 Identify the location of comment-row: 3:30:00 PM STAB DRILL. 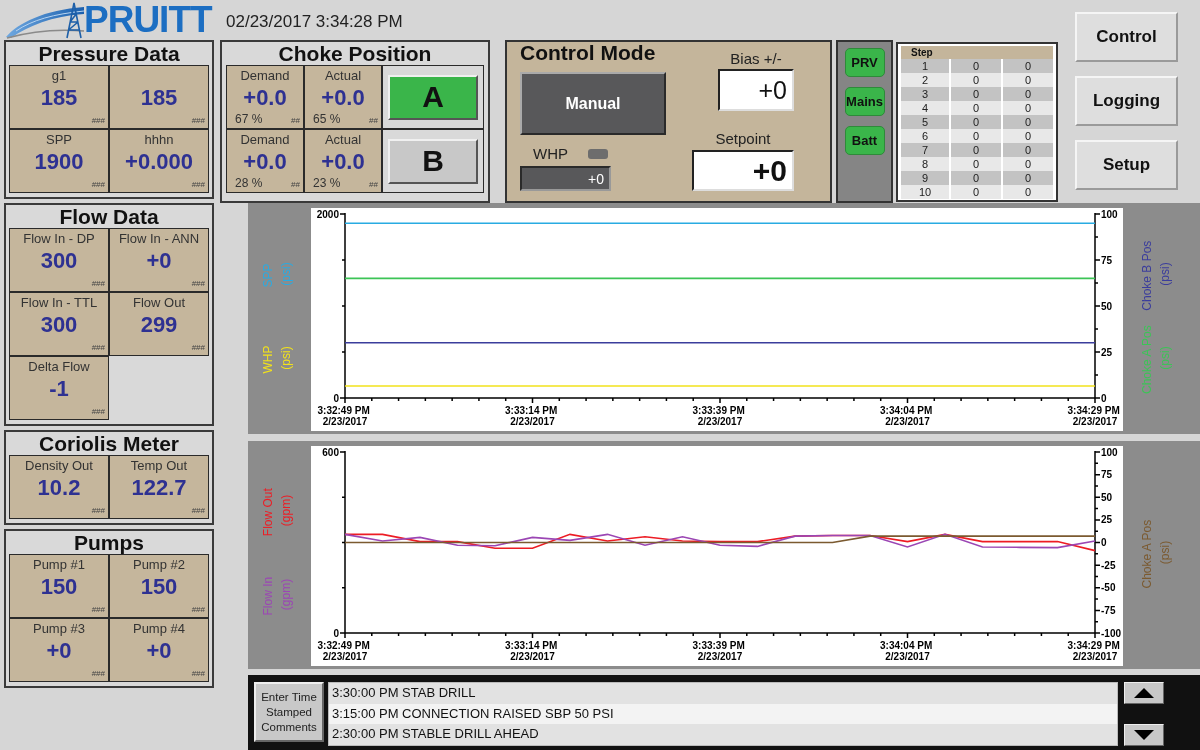
(723, 693).